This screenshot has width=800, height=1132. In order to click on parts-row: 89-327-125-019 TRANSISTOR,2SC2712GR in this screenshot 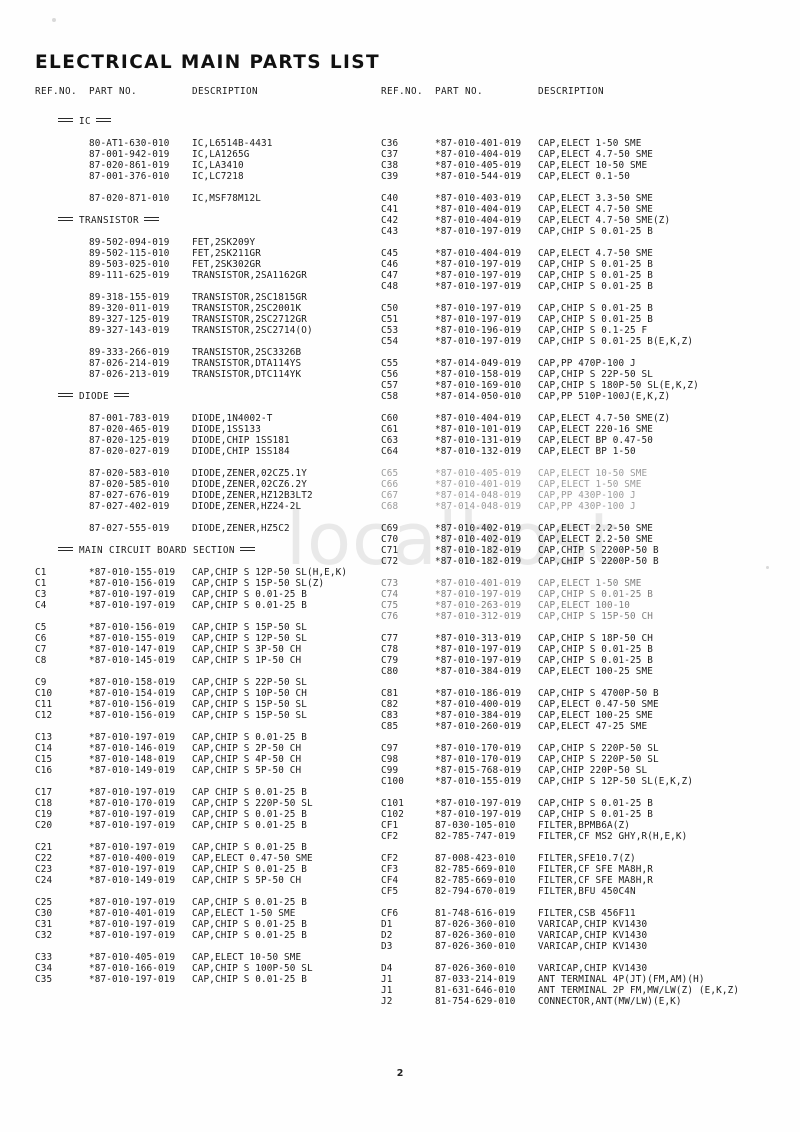, I will do `click(207, 319)`.